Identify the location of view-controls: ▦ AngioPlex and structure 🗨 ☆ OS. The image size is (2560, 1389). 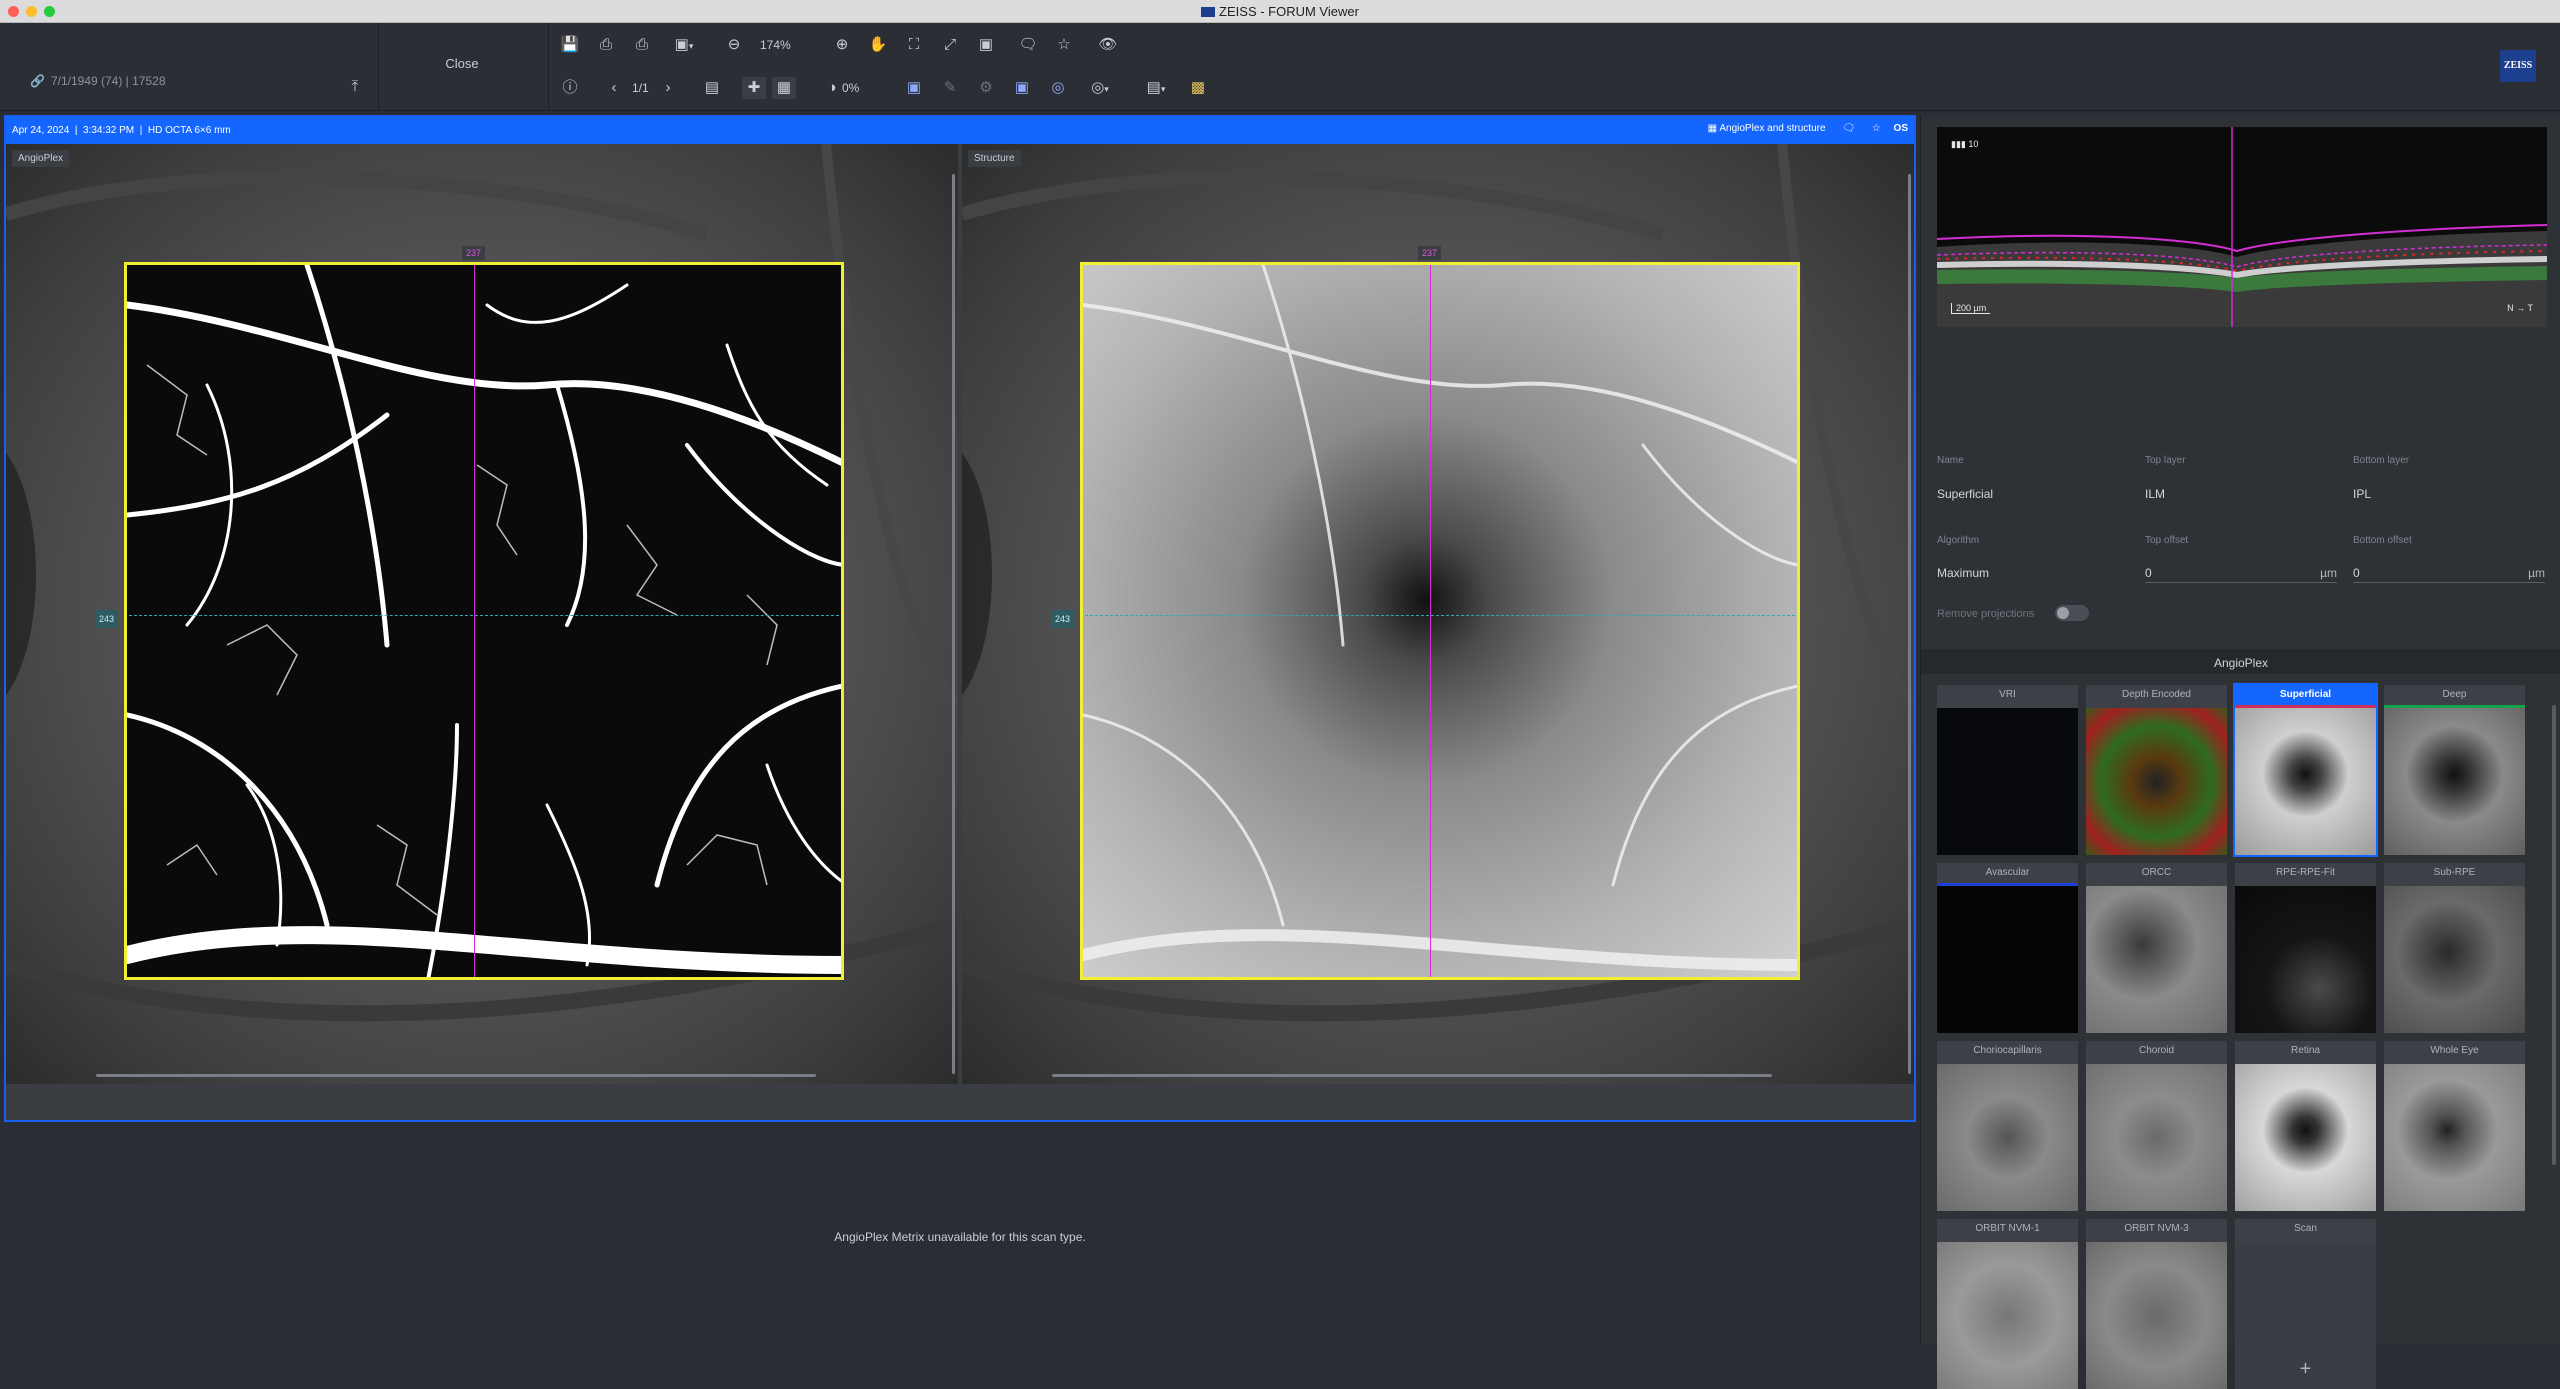
(1808, 128).